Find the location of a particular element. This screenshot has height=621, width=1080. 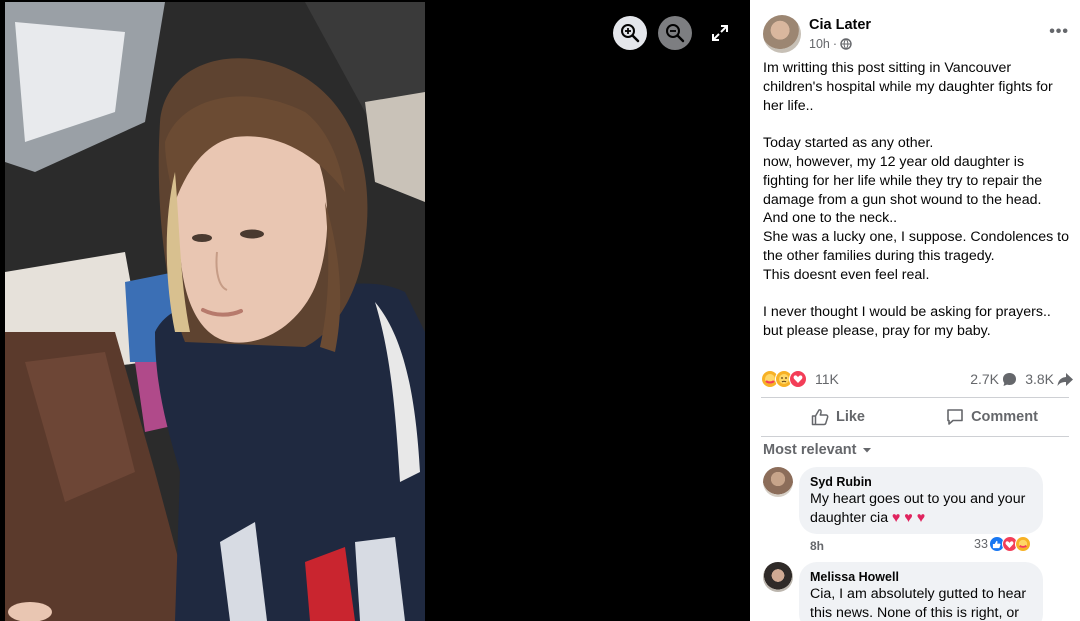

comments-count-value: 2.7K is located at coordinates (984, 379).